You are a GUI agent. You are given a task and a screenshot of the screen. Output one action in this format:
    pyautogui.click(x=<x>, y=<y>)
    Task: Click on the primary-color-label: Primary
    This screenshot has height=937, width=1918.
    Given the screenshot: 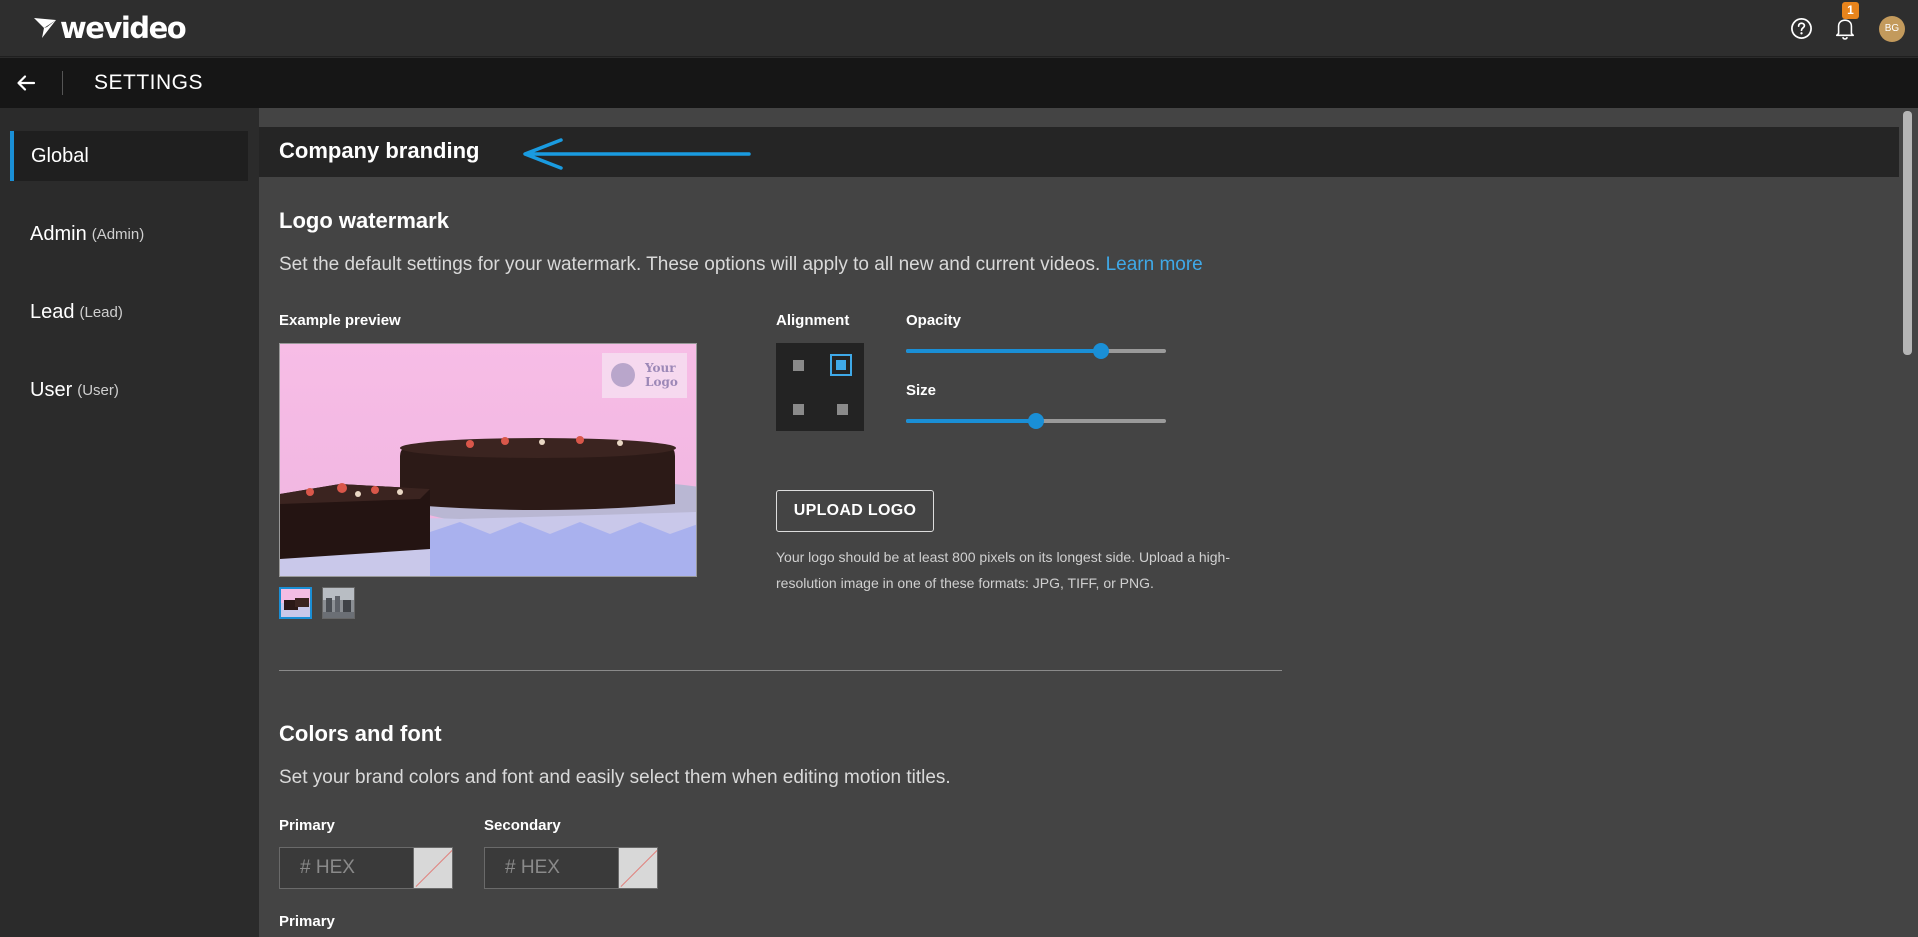 What is the action you would take?
    pyautogui.click(x=307, y=825)
    